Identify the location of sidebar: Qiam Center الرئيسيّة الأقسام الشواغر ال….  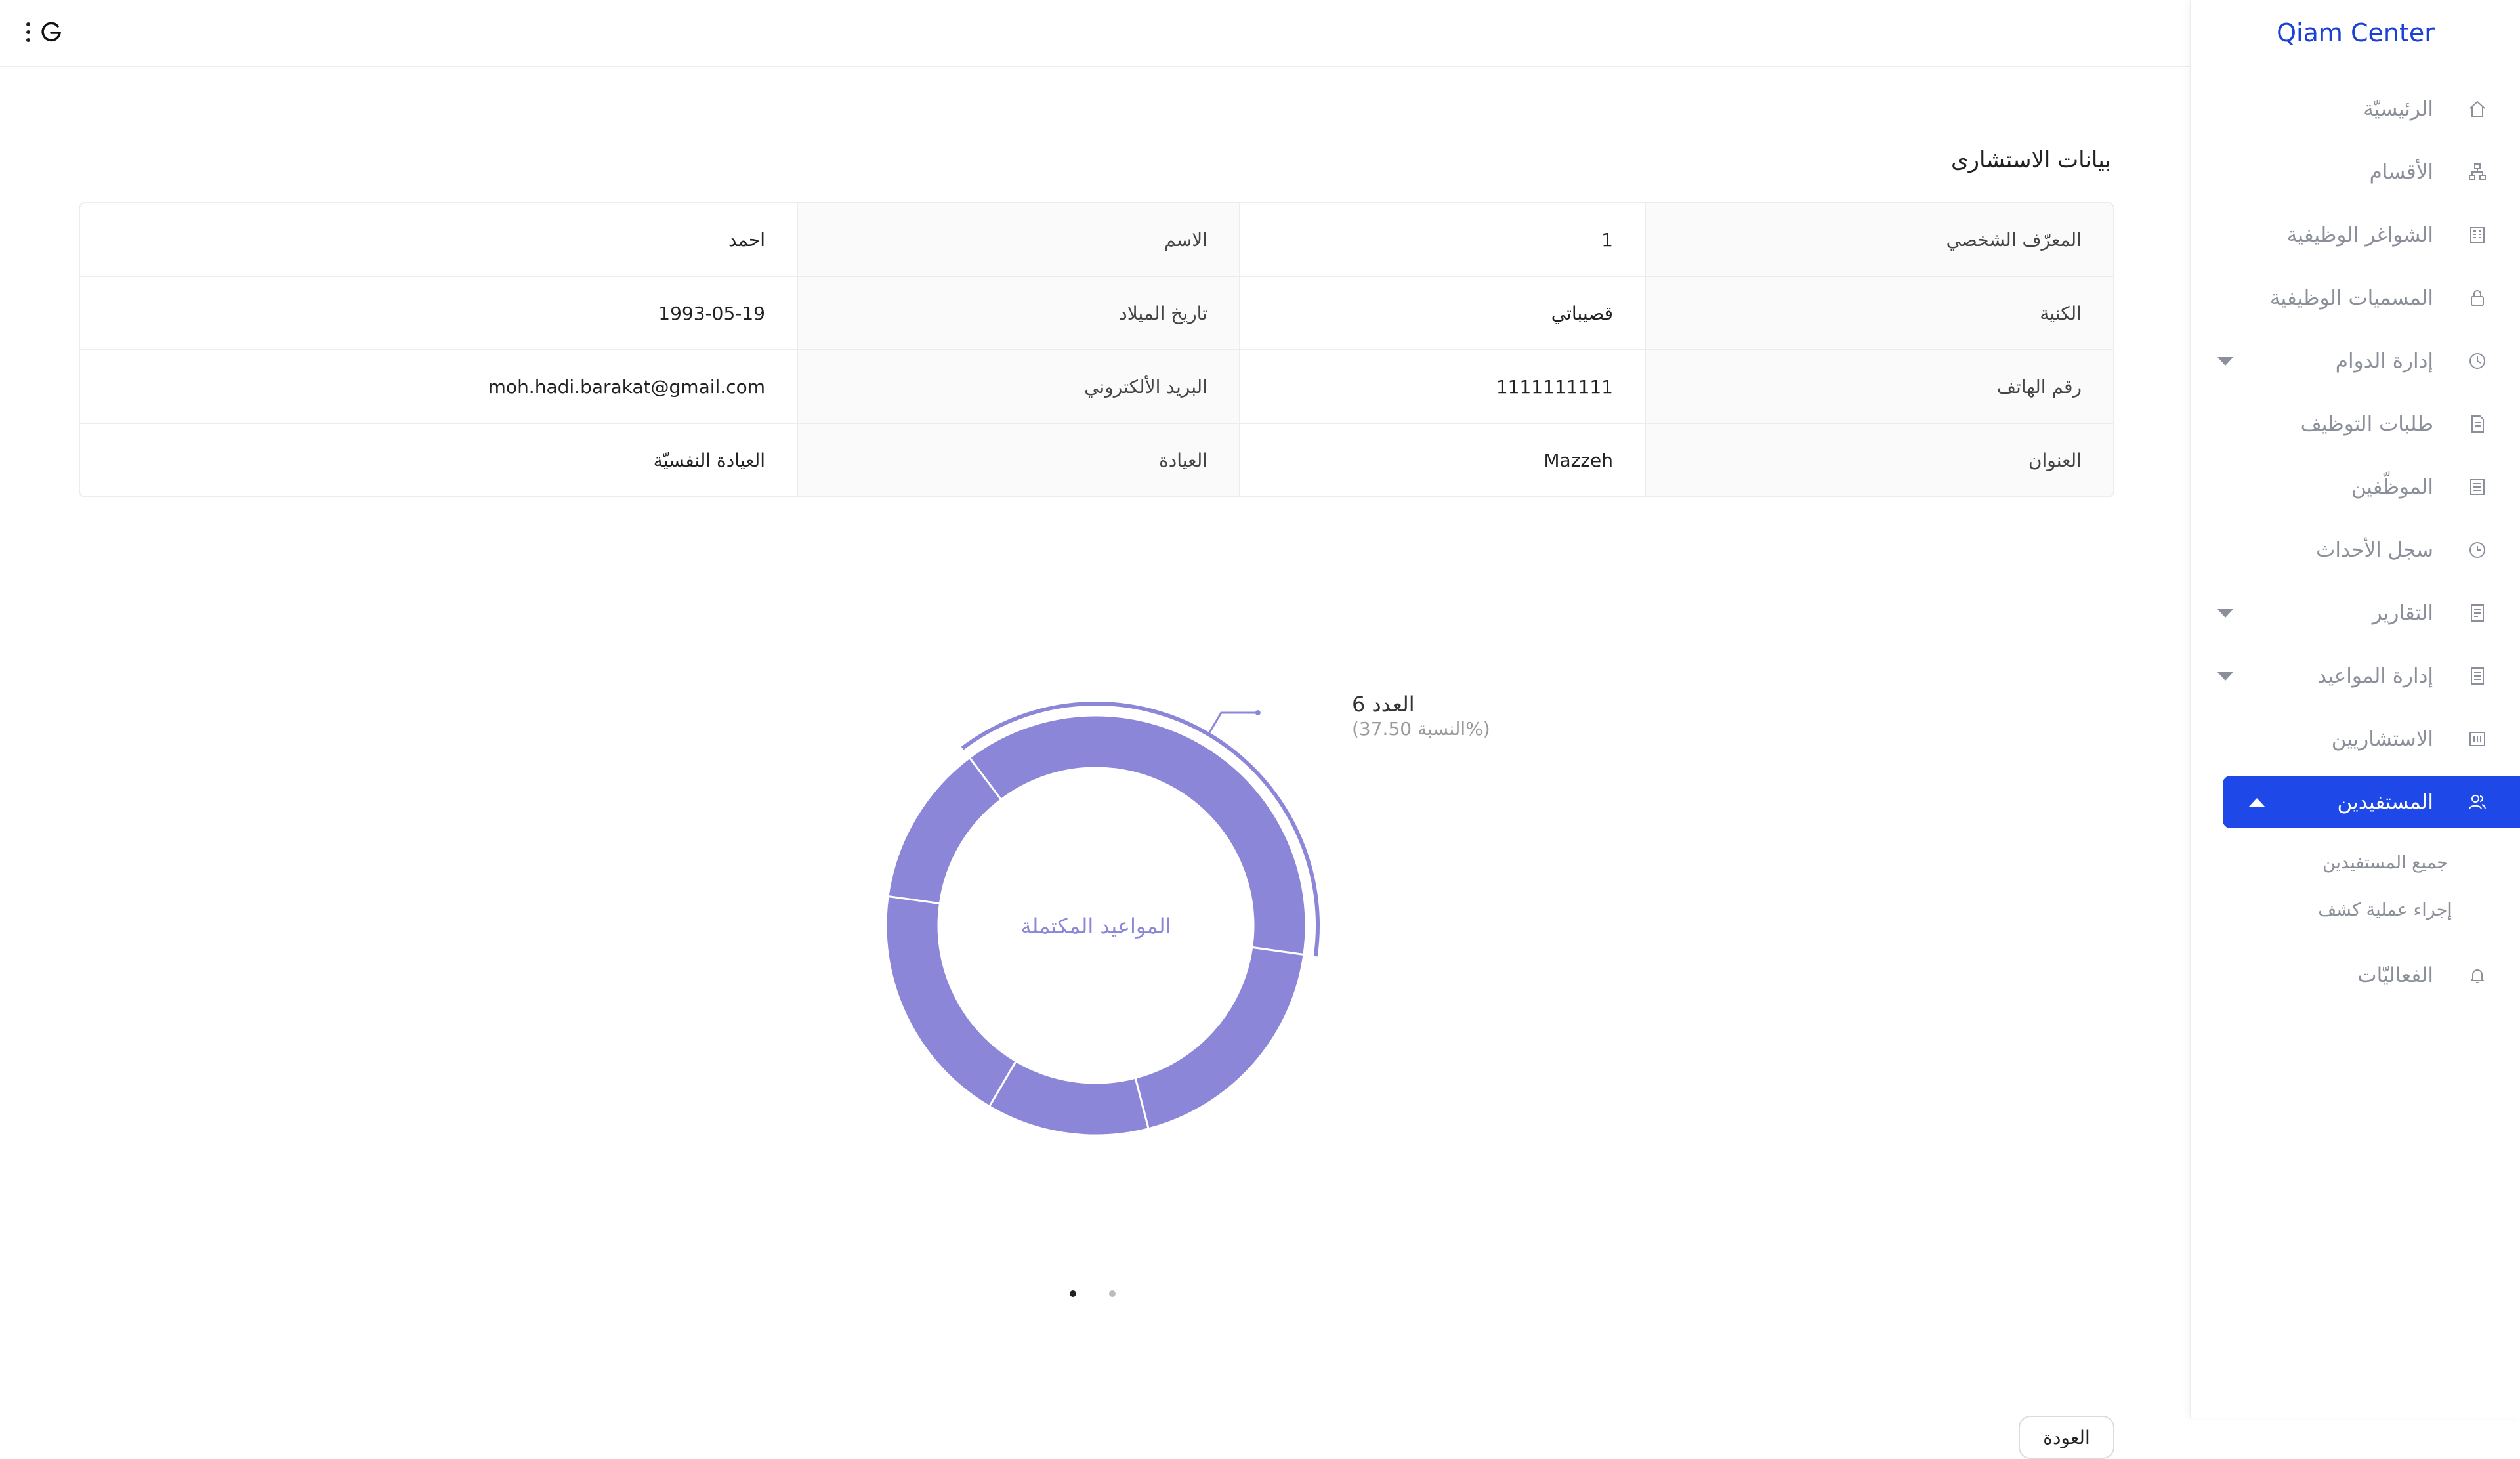
(2355, 709).